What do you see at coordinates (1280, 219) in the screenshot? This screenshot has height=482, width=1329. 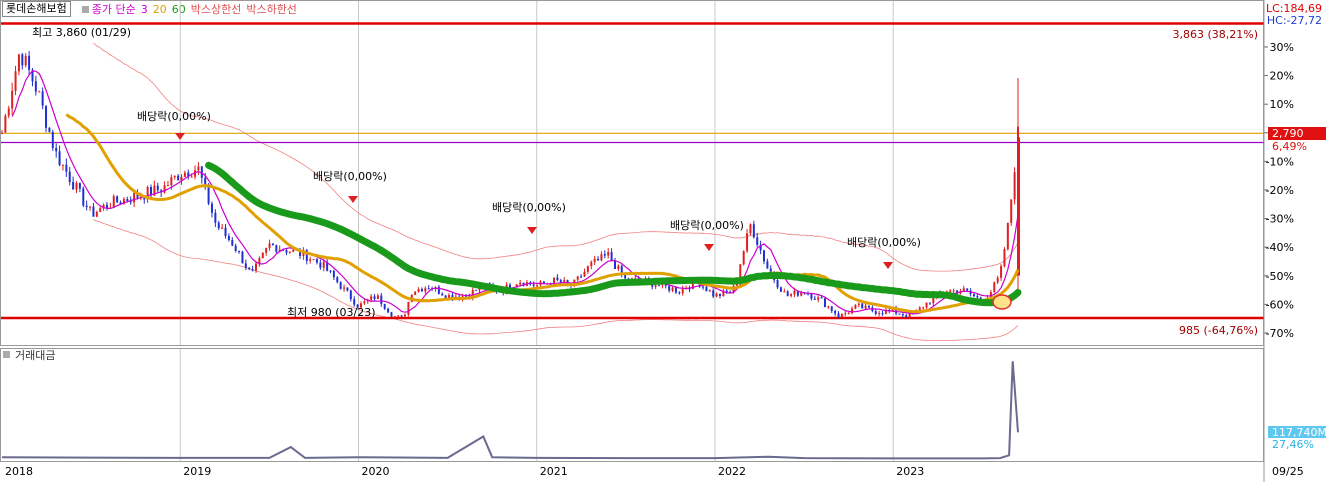 I see `price-axis-label: -30%` at bounding box center [1280, 219].